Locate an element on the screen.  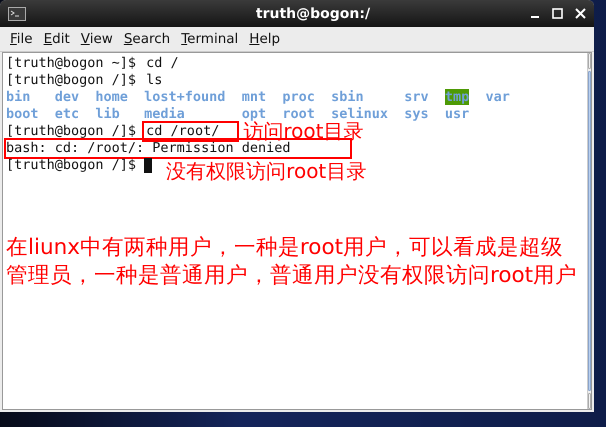
directory-name: etc is located at coordinates (67, 114).